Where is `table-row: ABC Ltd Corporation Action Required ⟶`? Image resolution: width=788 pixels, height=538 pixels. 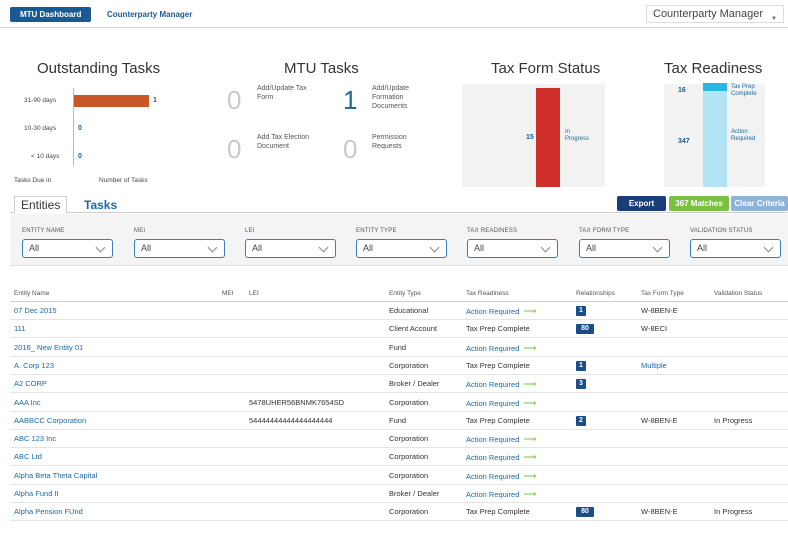
table-row: ABC Ltd Corporation Action Required ⟶ is located at coordinates (399, 457).